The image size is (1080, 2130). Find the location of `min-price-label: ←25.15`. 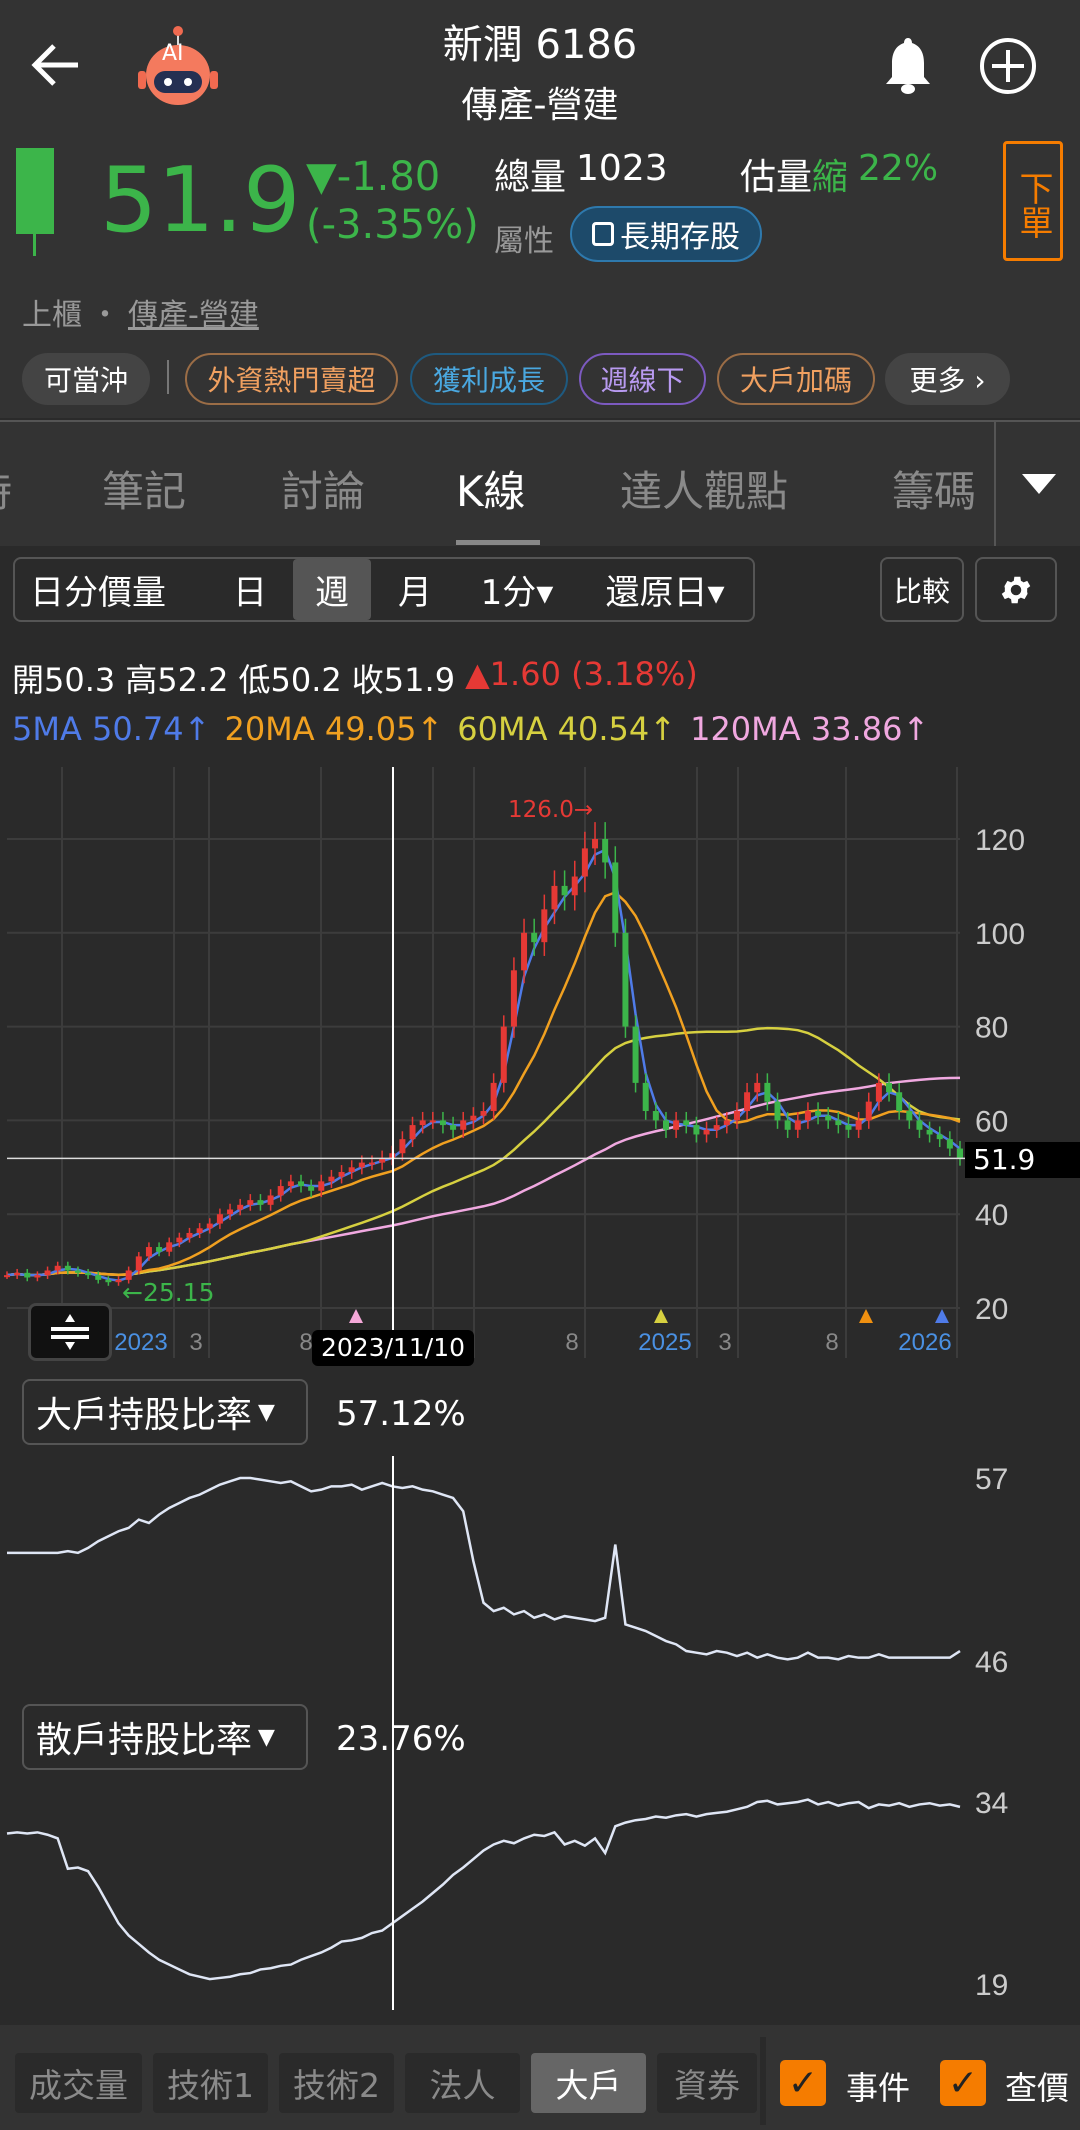

min-price-label: ←25.15 is located at coordinates (168, 1292).